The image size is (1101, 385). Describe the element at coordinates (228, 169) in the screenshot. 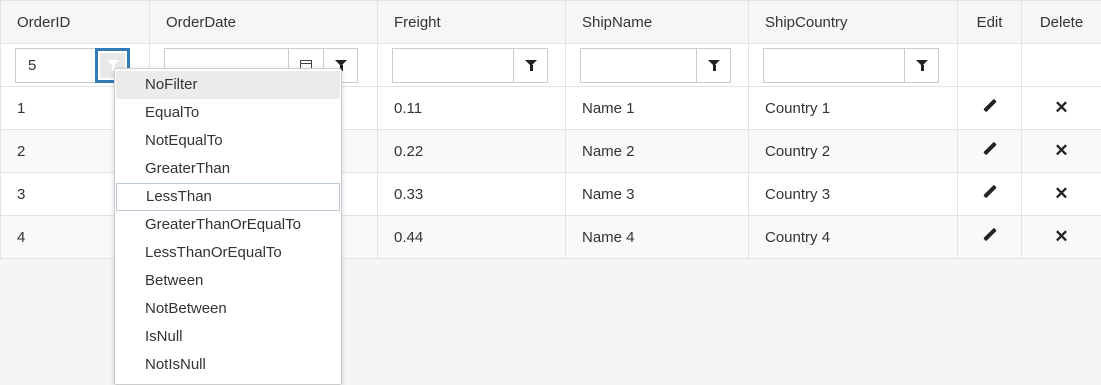

I see `menu-item-greaterthan: GreaterThan` at that location.